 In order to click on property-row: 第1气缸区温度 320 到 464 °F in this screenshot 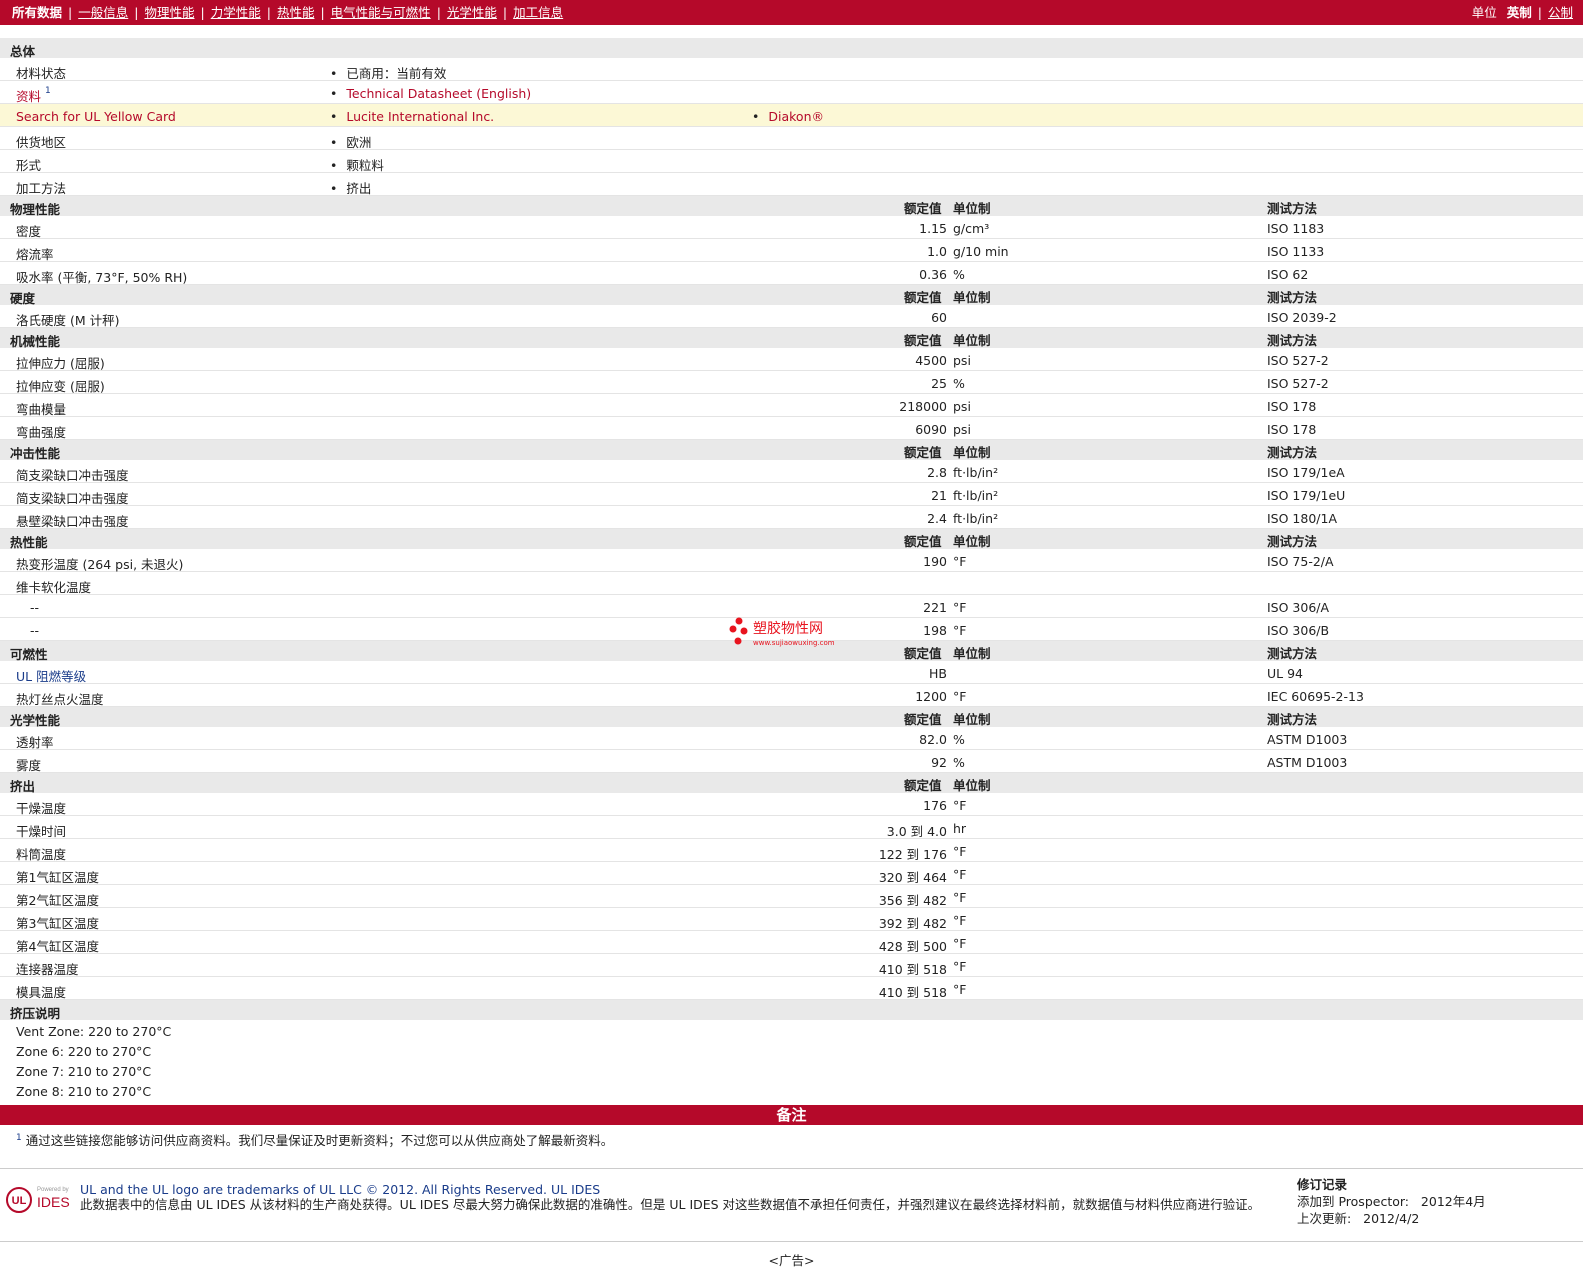, I will do `click(791, 873)`.